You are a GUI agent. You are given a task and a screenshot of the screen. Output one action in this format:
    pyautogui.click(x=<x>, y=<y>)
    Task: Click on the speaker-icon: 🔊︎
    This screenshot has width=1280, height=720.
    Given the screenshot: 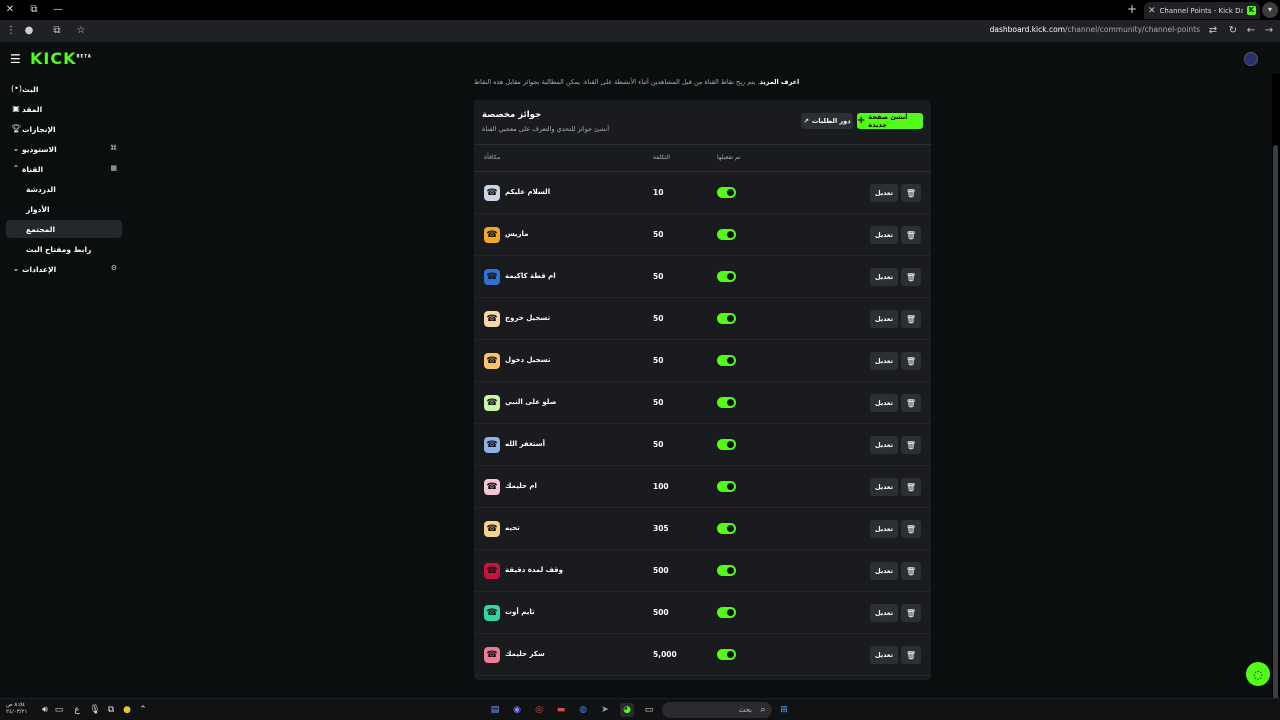 What is the action you would take?
    pyautogui.click(x=45, y=710)
    